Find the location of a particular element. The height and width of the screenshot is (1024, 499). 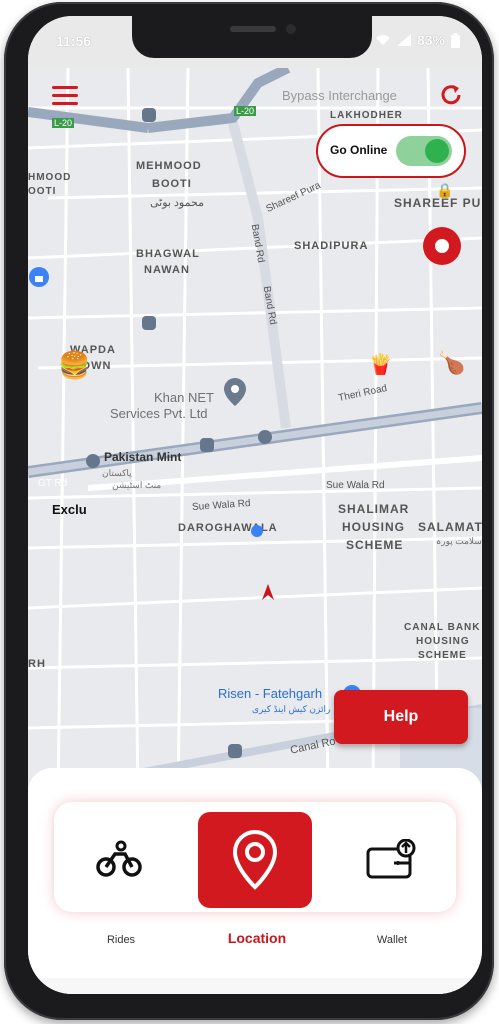

wifi-icon is located at coordinates (382, 40).